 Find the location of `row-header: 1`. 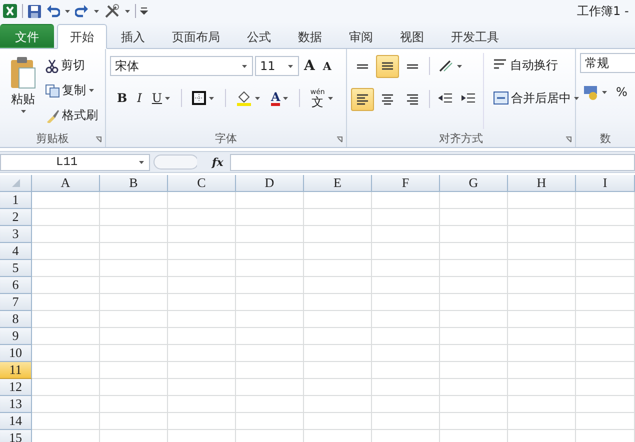

row-header: 1 is located at coordinates (16, 200).